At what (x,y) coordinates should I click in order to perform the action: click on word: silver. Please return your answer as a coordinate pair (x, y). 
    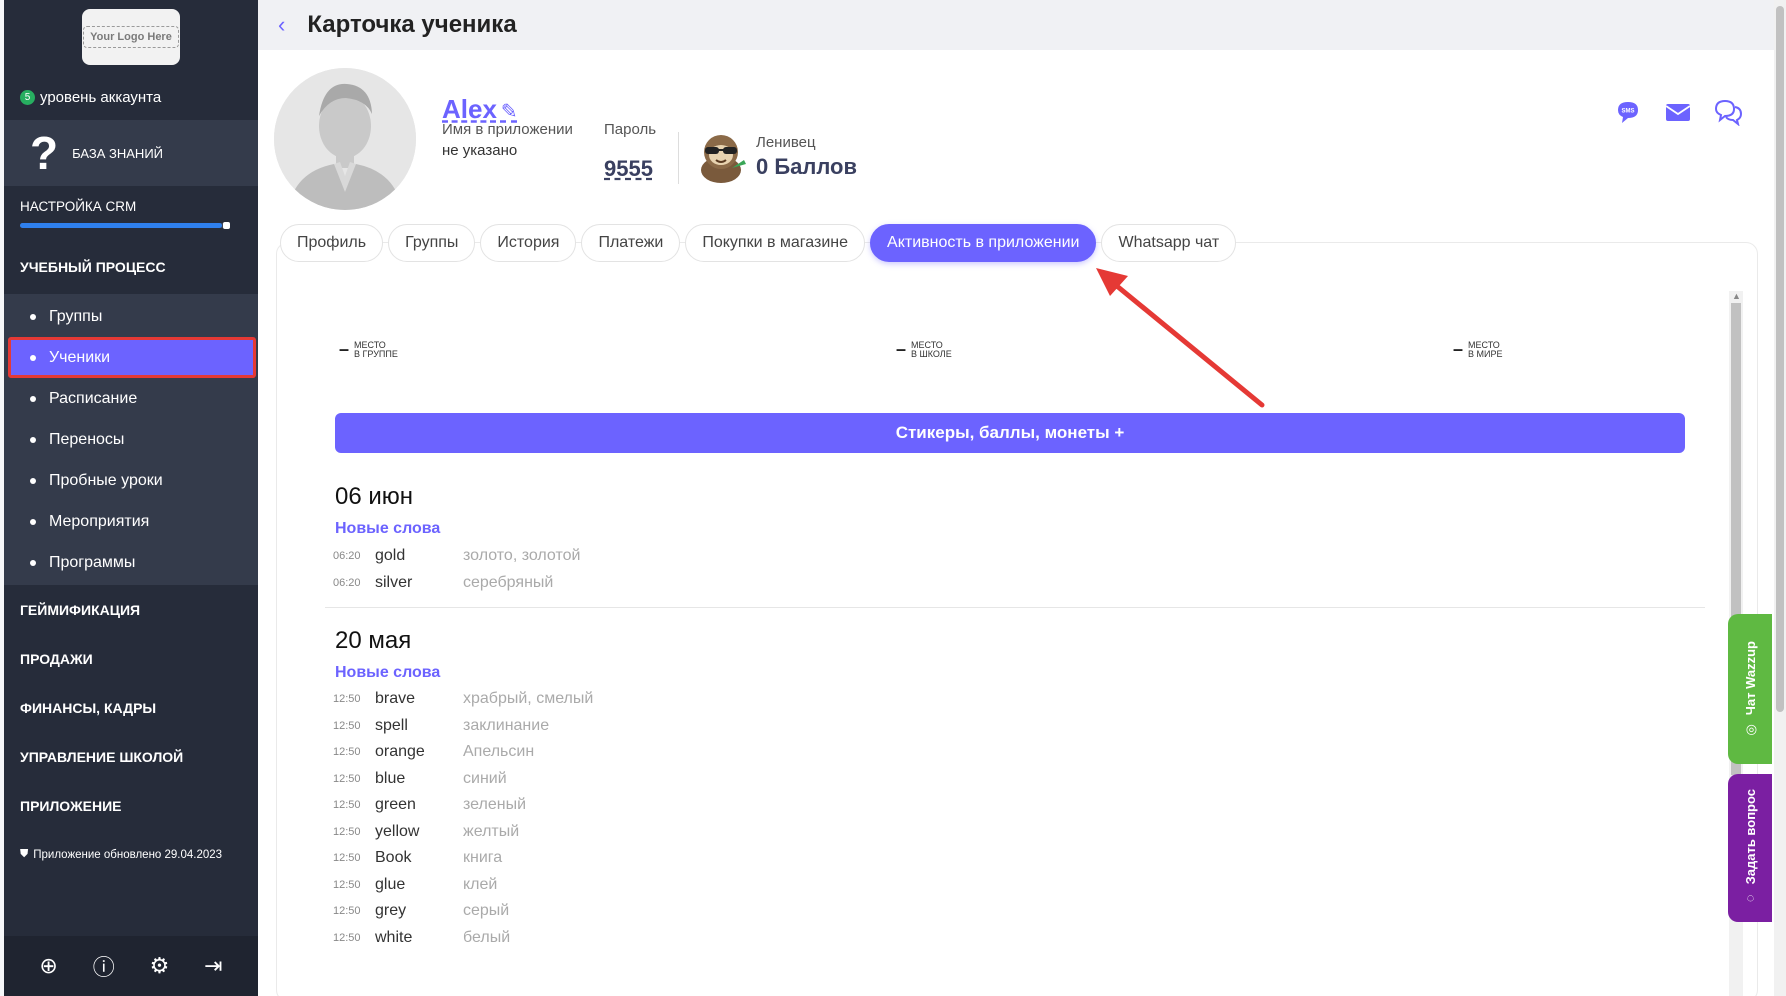
    Looking at the image, I should click on (394, 582).